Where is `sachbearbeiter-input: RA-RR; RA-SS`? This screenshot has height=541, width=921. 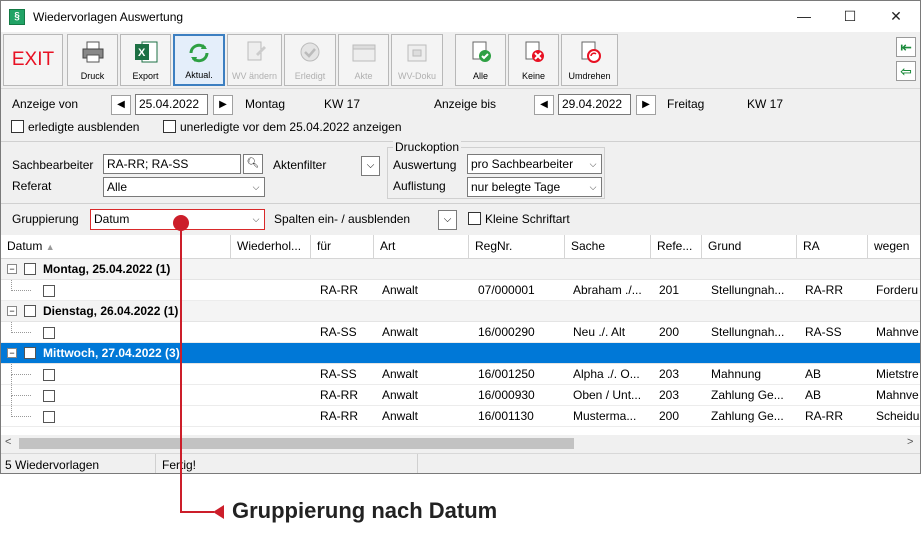 sachbearbeiter-input: RA-RR; RA-SS is located at coordinates (172, 164).